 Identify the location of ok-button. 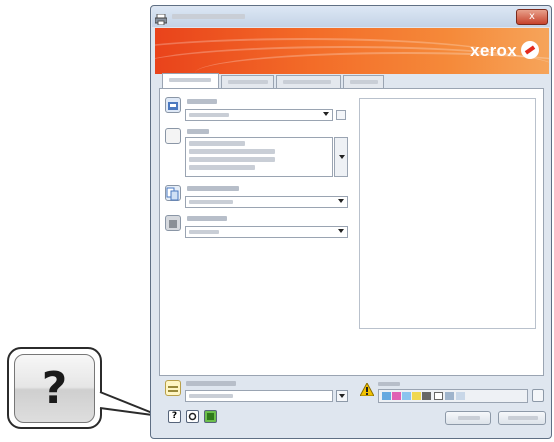
(468, 418).